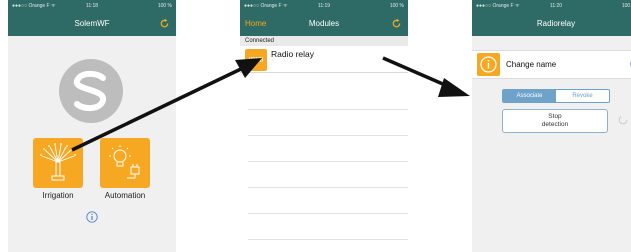 The image size is (631, 252). I want to click on page-title: SolemWF, so click(92, 23).